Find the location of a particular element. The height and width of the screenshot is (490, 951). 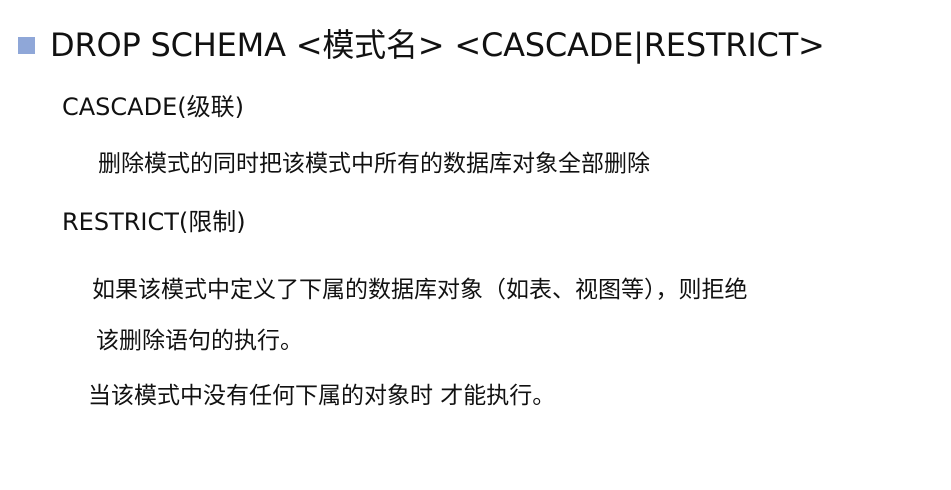

restrict-note: 当该模式中没有任何下属的对象时 才能执行。 is located at coordinates (322, 396).